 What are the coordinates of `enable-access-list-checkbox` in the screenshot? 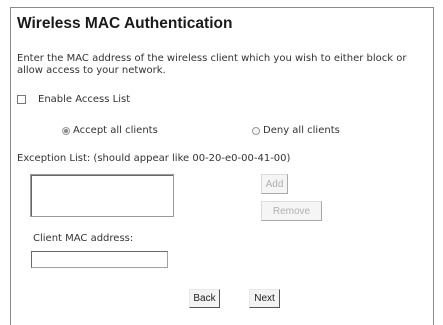 It's located at (21, 99).